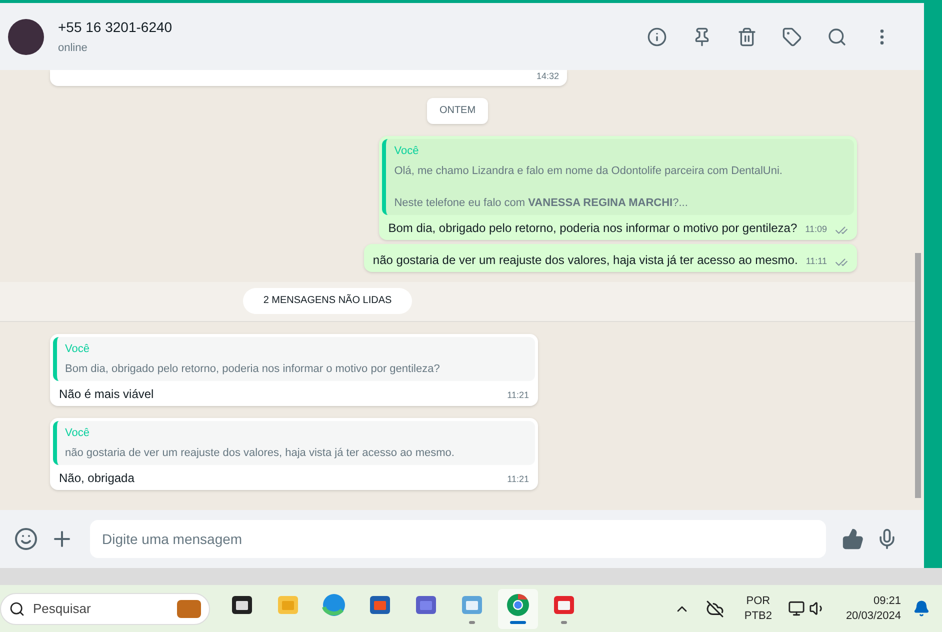  What do you see at coordinates (547, 76) in the screenshot?
I see `message-time: 14:32` at bounding box center [547, 76].